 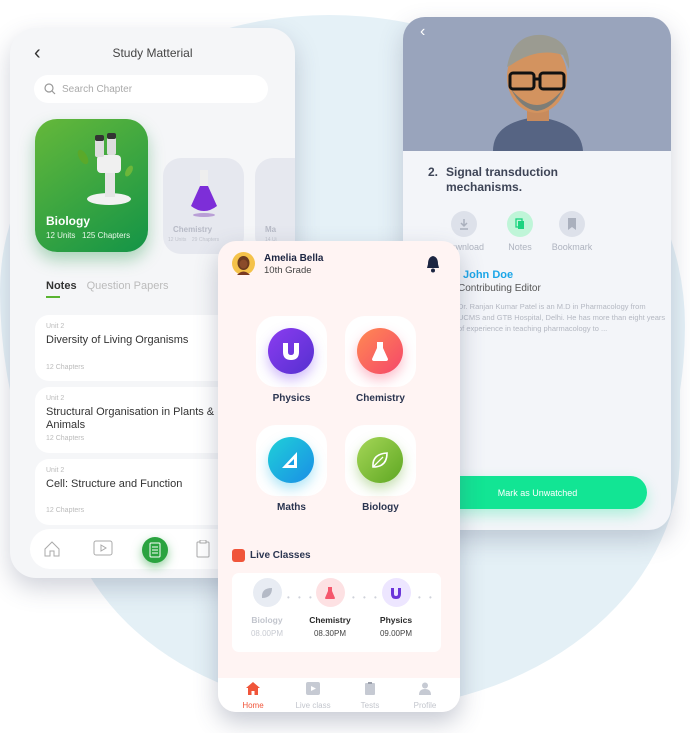 What do you see at coordinates (253, 705) in the screenshot?
I see `nav-label: Home` at bounding box center [253, 705].